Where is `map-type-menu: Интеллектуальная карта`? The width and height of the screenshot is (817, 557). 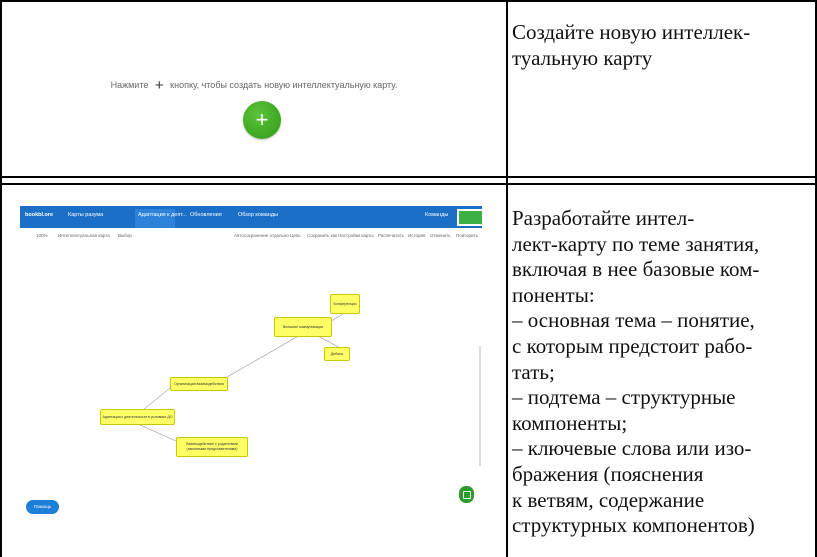
map-type-menu: Интеллектуальная карта is located at coordinates (84, 235).